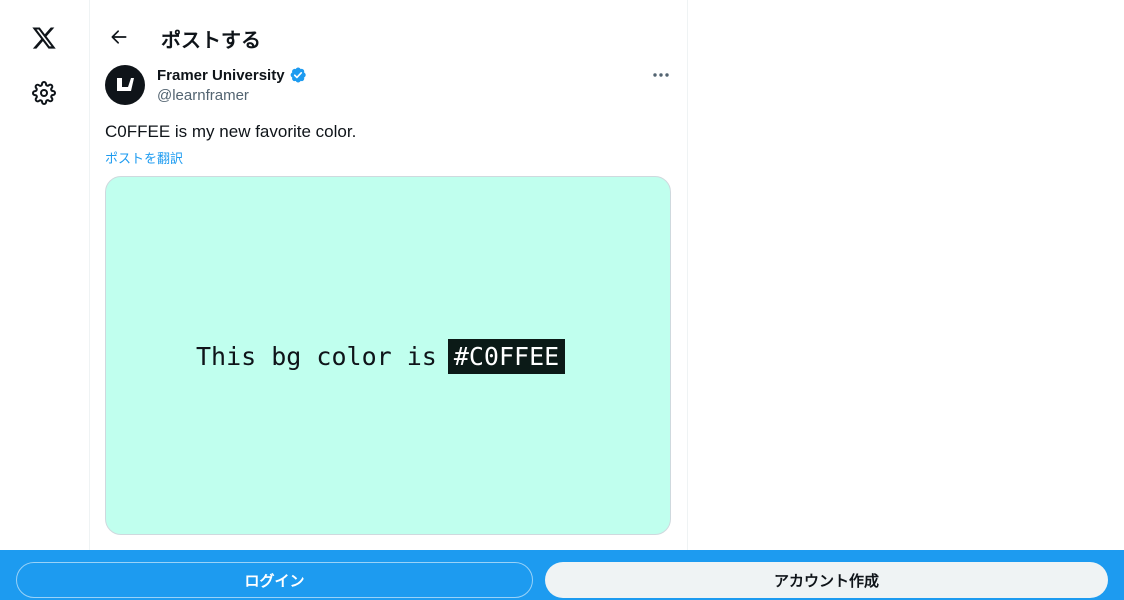  What do you see at coordinates (274, 580) in the screenshot?
I see `login-button: ログイン` at bounding box center [274, 580].